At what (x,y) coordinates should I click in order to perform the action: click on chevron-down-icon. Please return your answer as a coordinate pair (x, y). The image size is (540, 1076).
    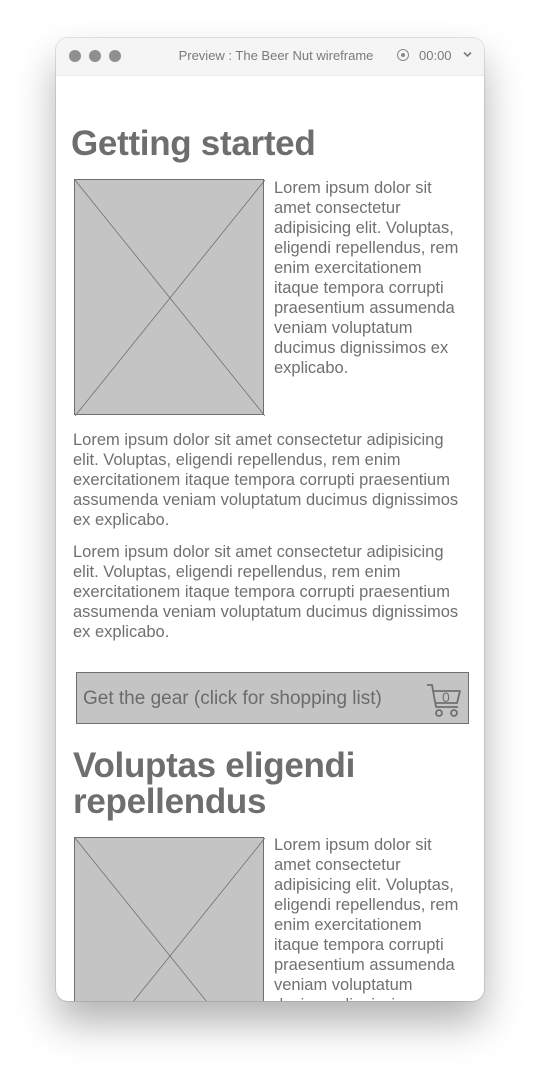
    Looking at the image, I should click on (467, 54).